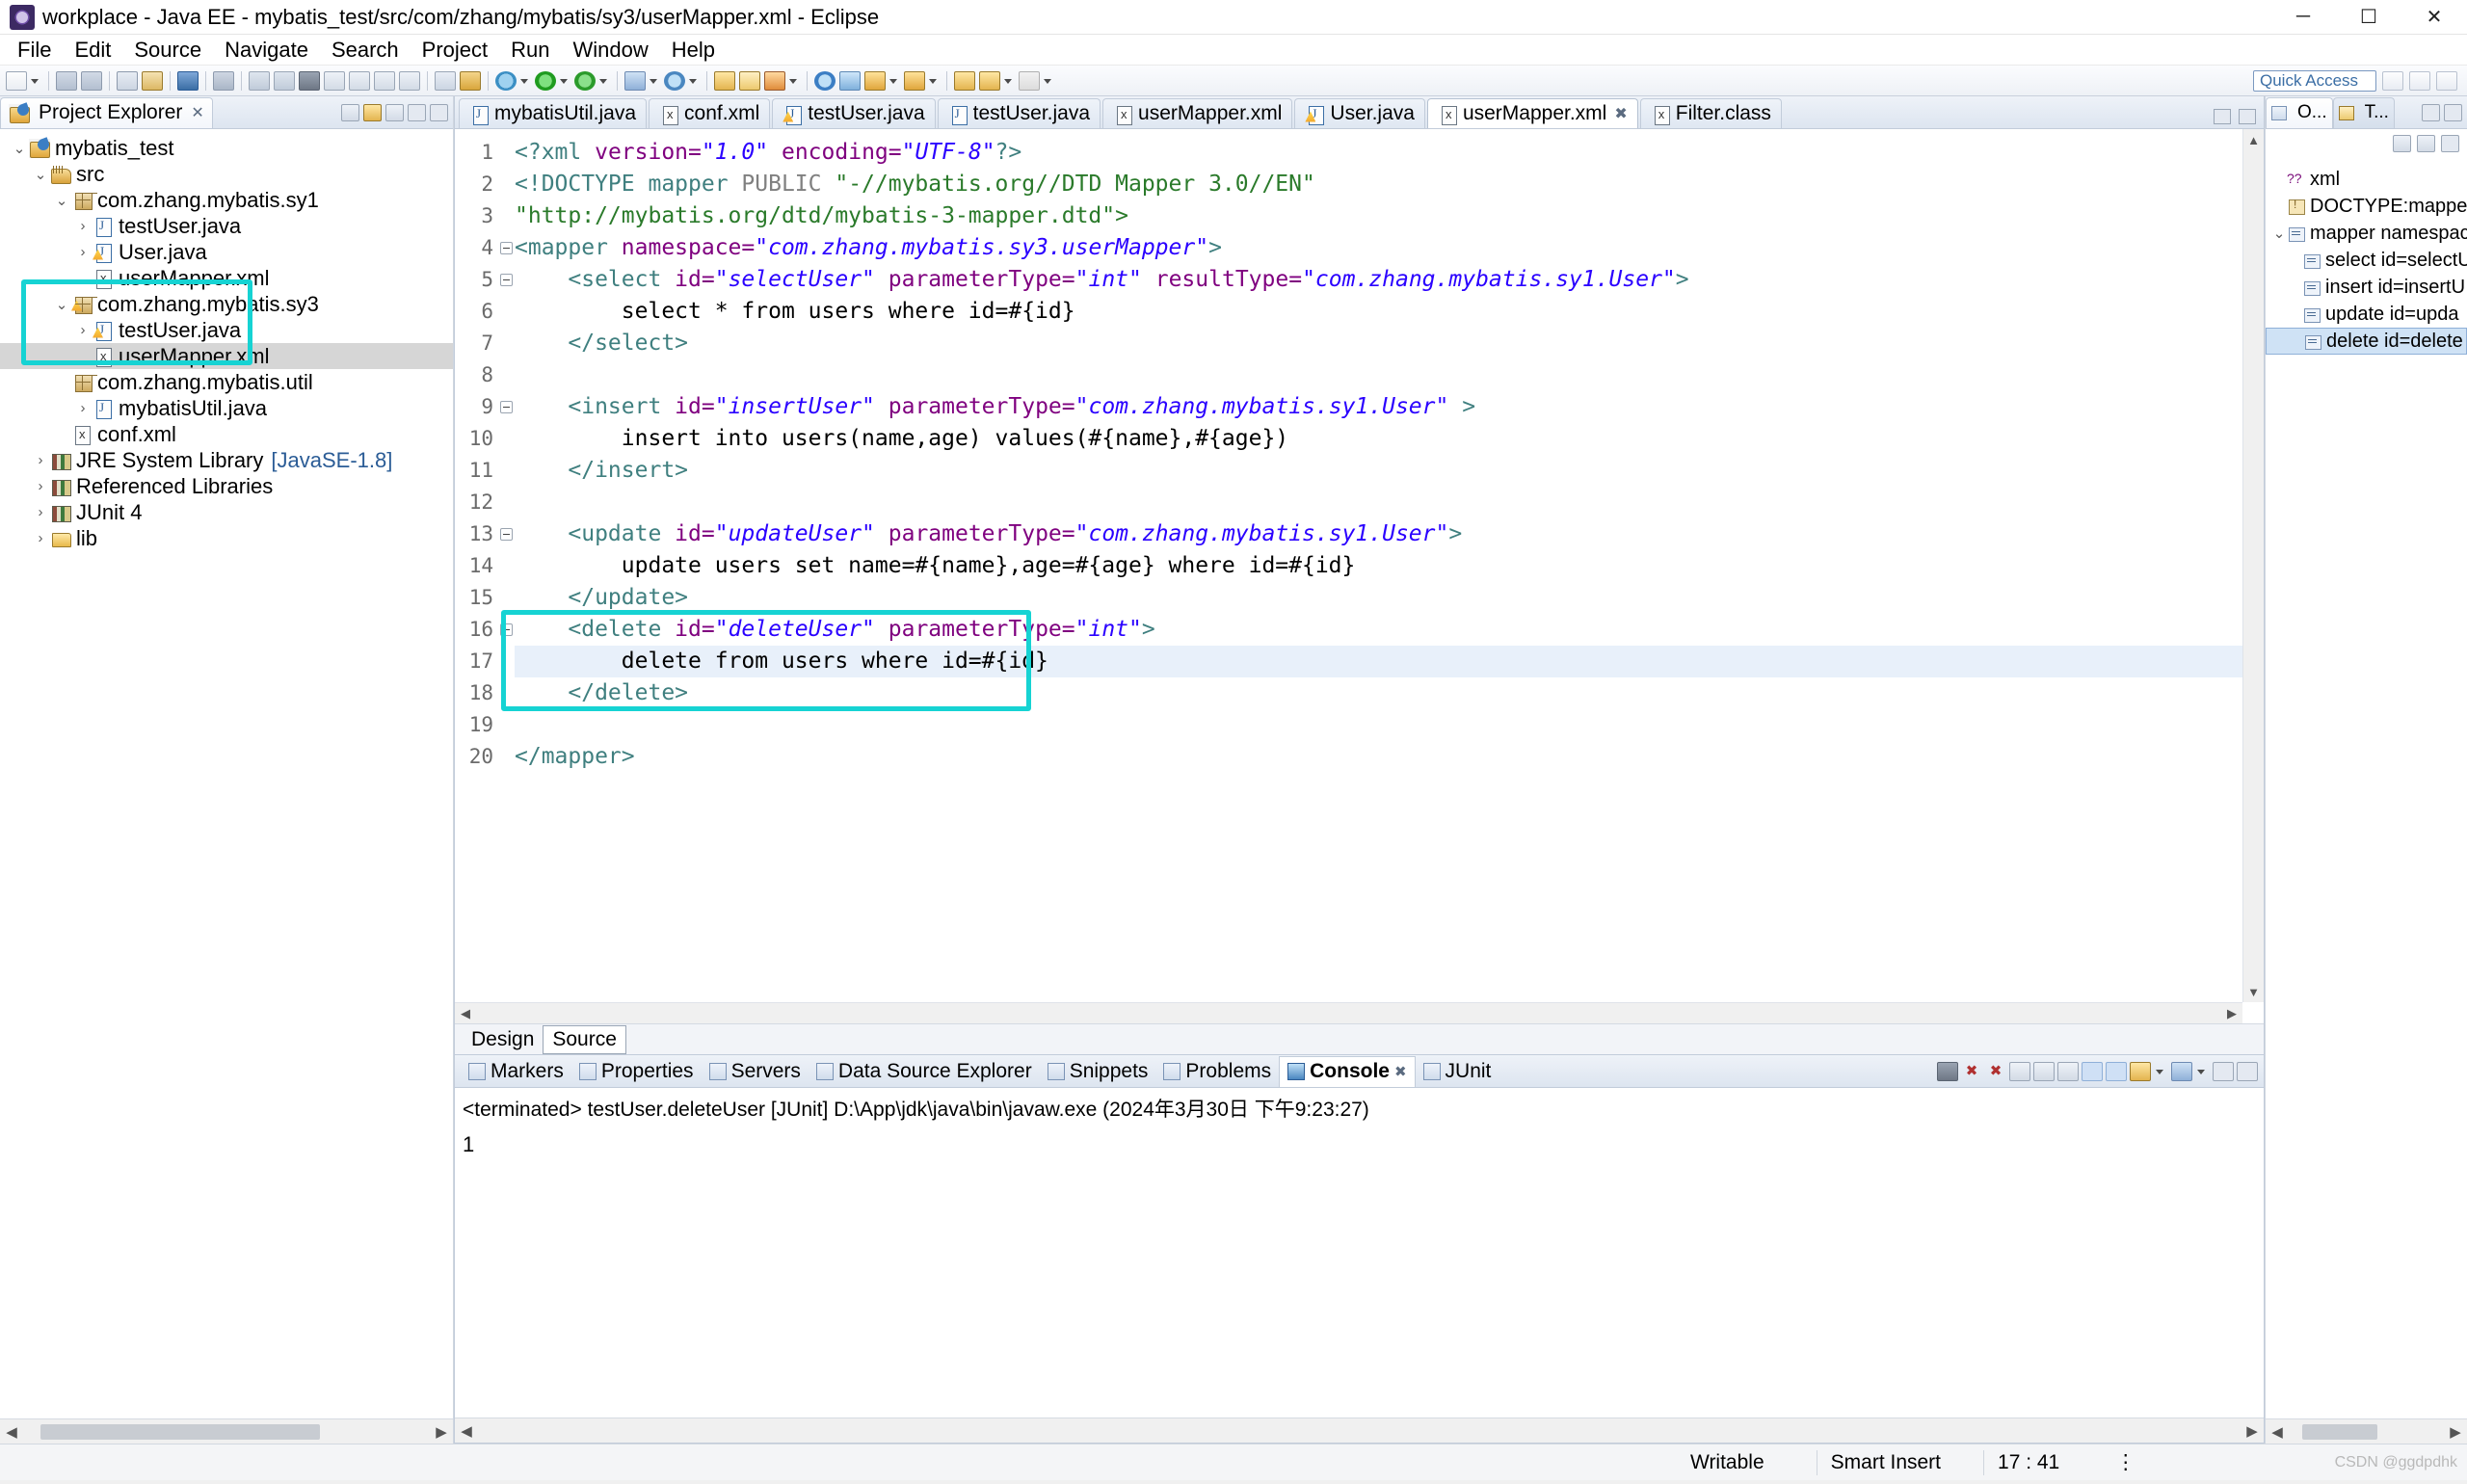 The width and height of the screenshot is (2467, 1484). Describe the element at coordinates (1359, 113) in the screenshot. I see `editor-tab-user-java-5: User.java` at that location.